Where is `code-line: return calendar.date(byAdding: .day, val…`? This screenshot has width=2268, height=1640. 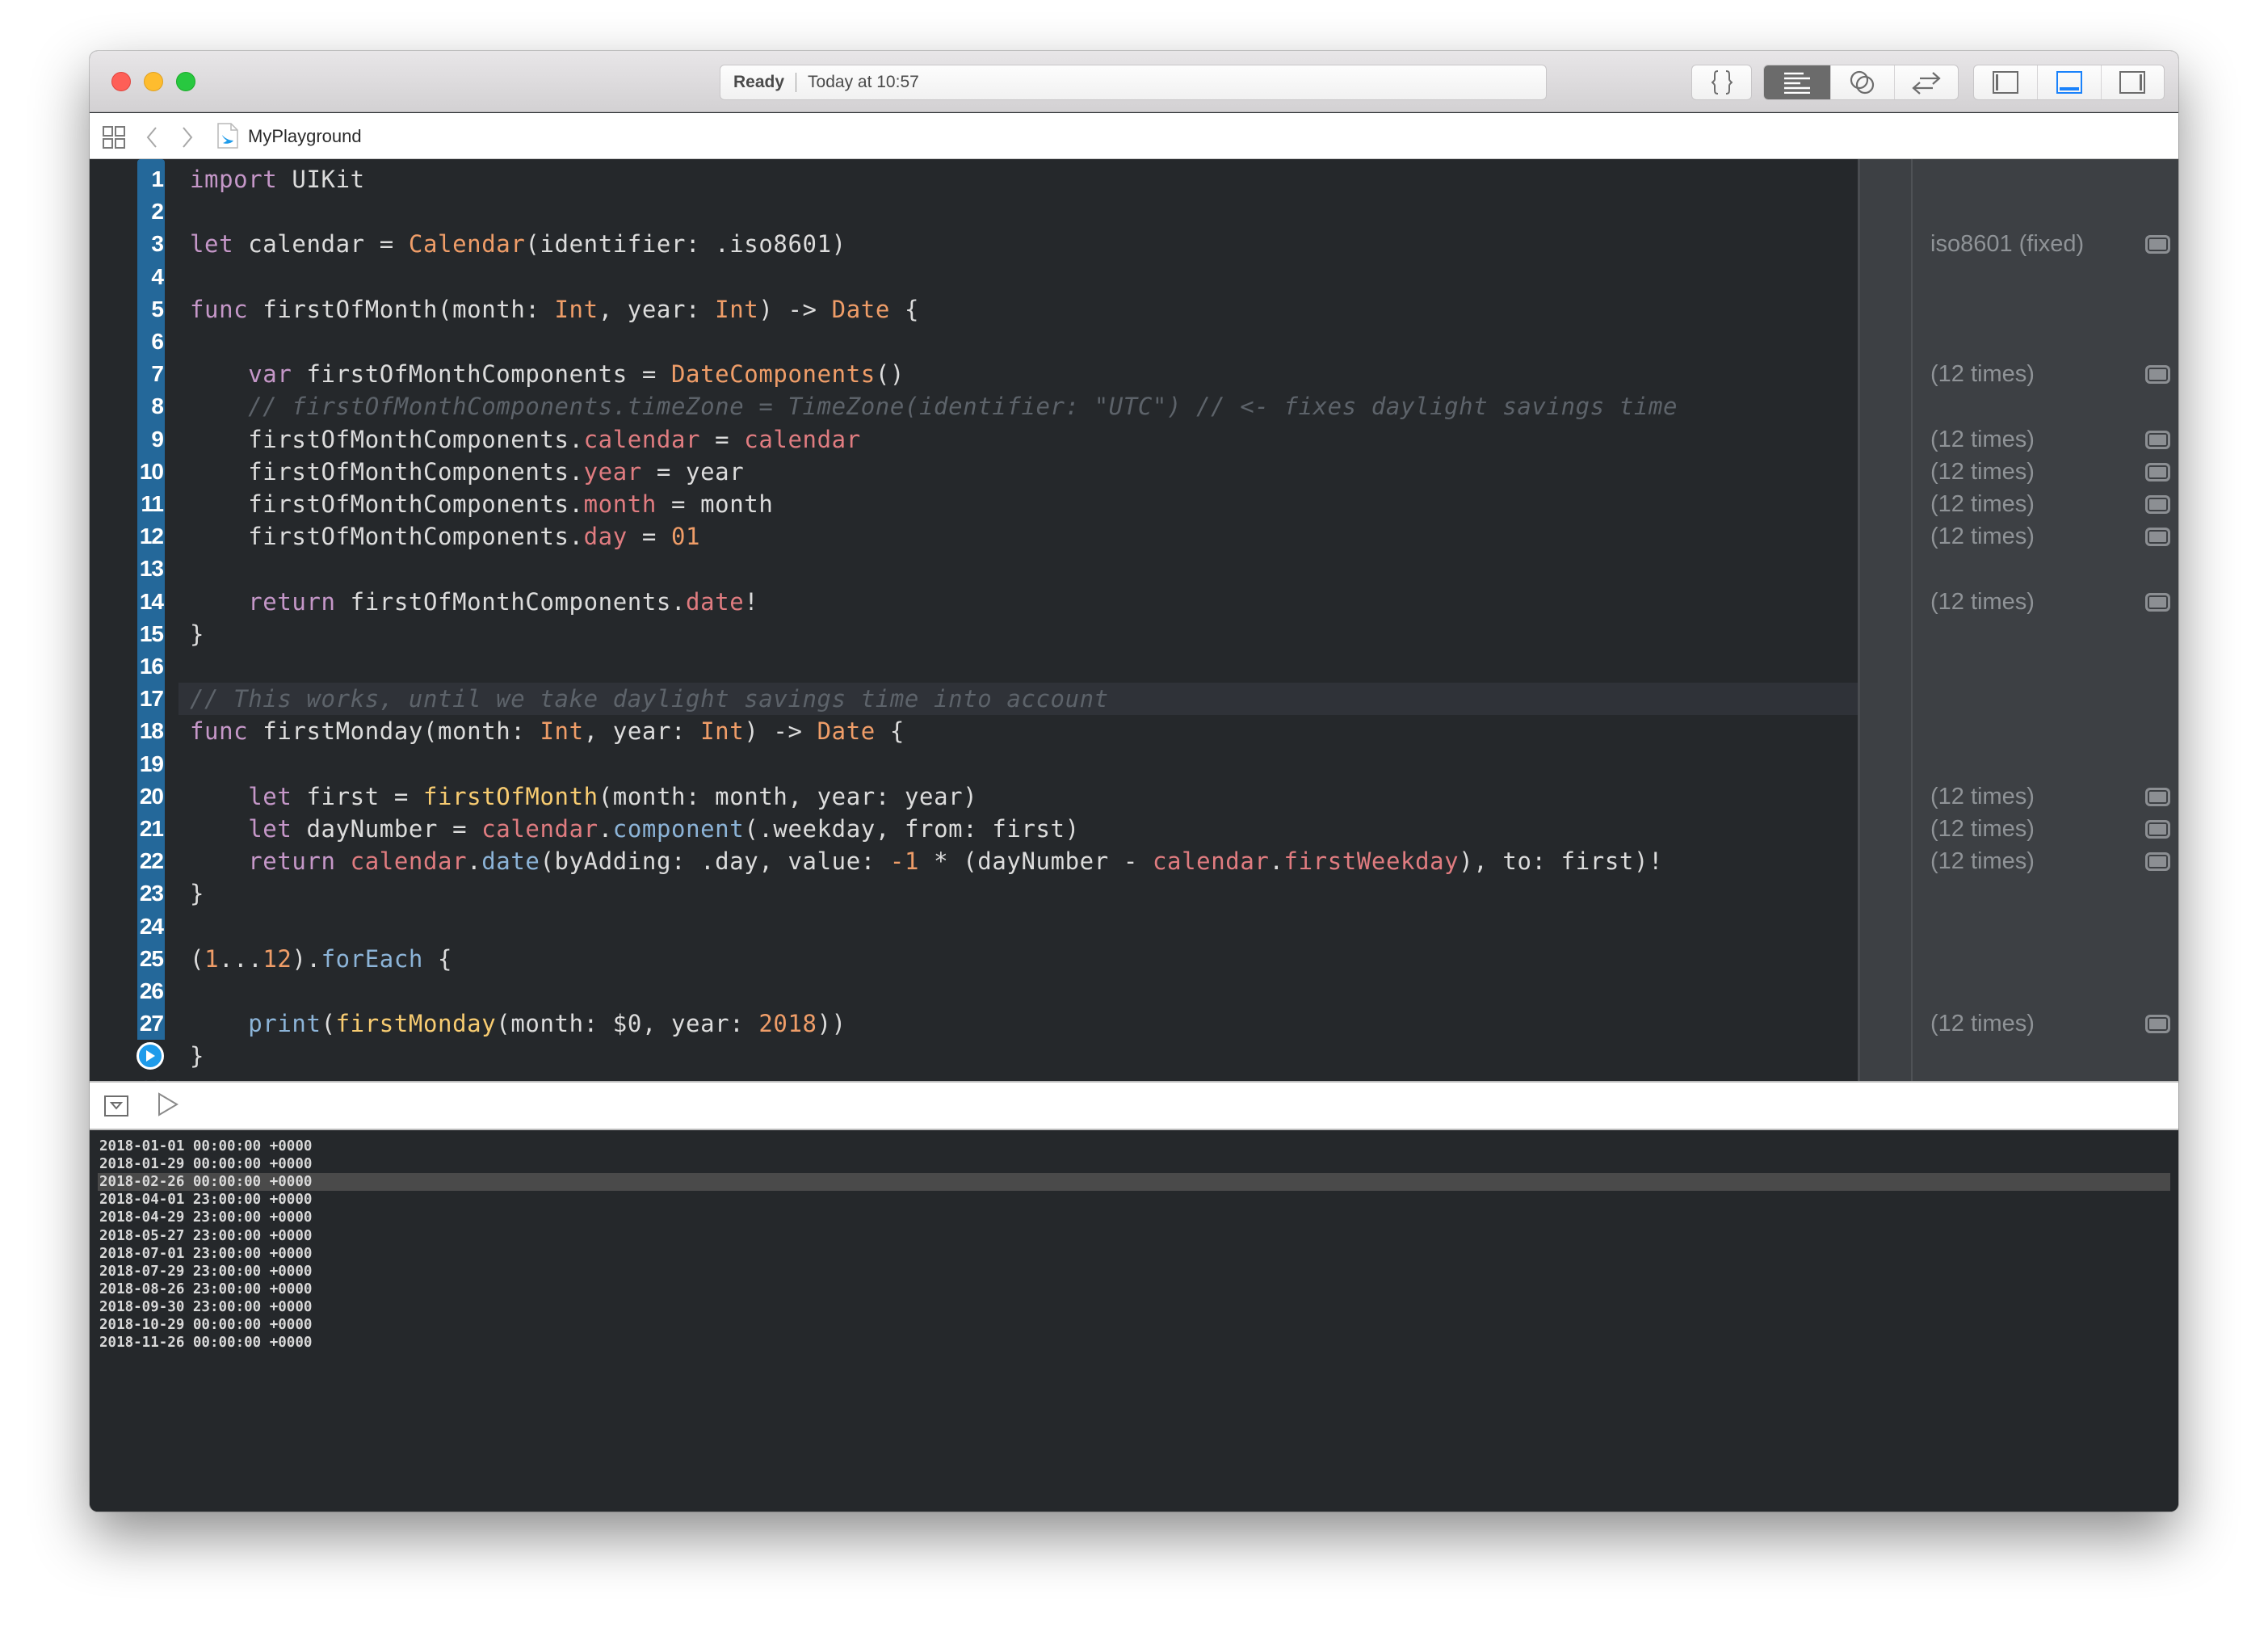
code-line: return calendar.date(byAdding: .day, val… is located at coordinates (974, 861).